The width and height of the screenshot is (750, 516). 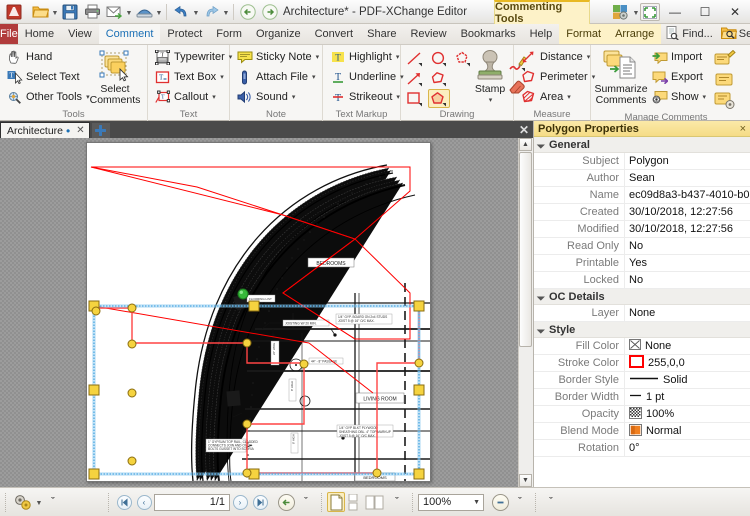 What do you see at coordinates (100, 130) in the screenshot?
I see `new-tab-button` at bounding box center [100, 130].